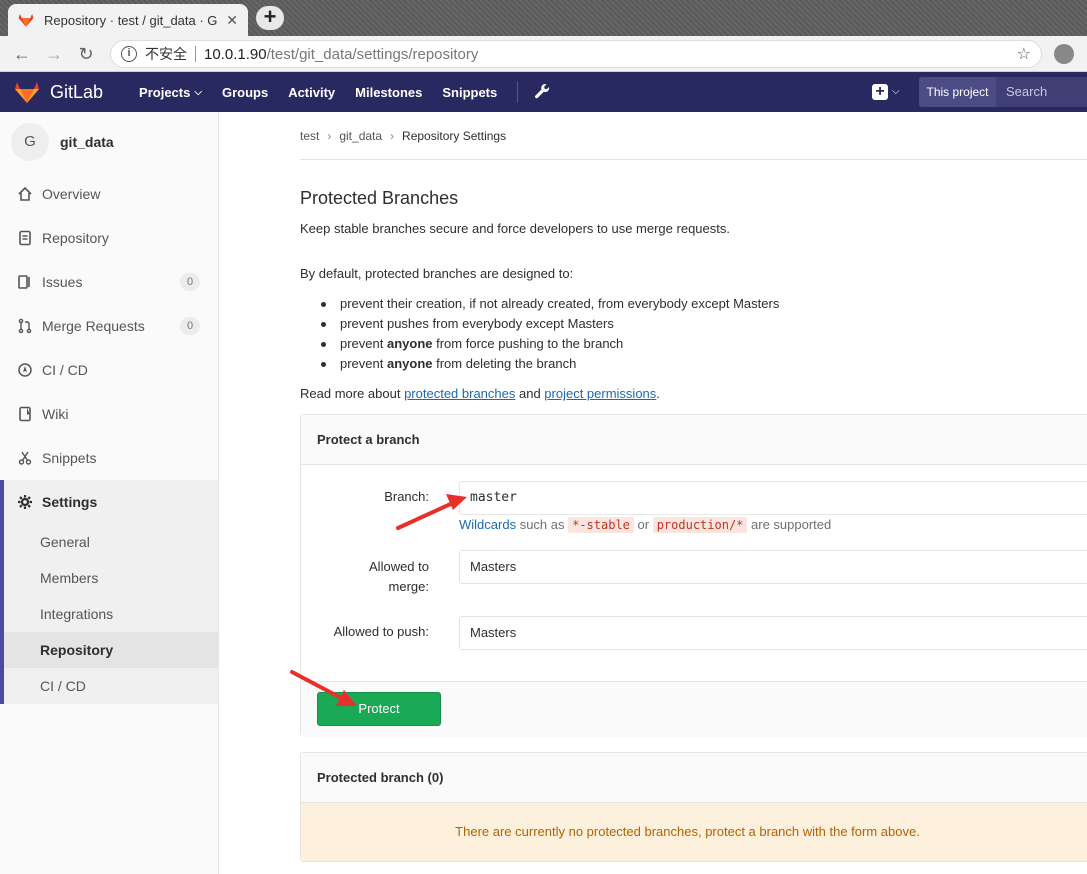  Describe the element at coordinates (399, 566) in the screenshot. I see `merge-label-line: Allowed to` at that location.